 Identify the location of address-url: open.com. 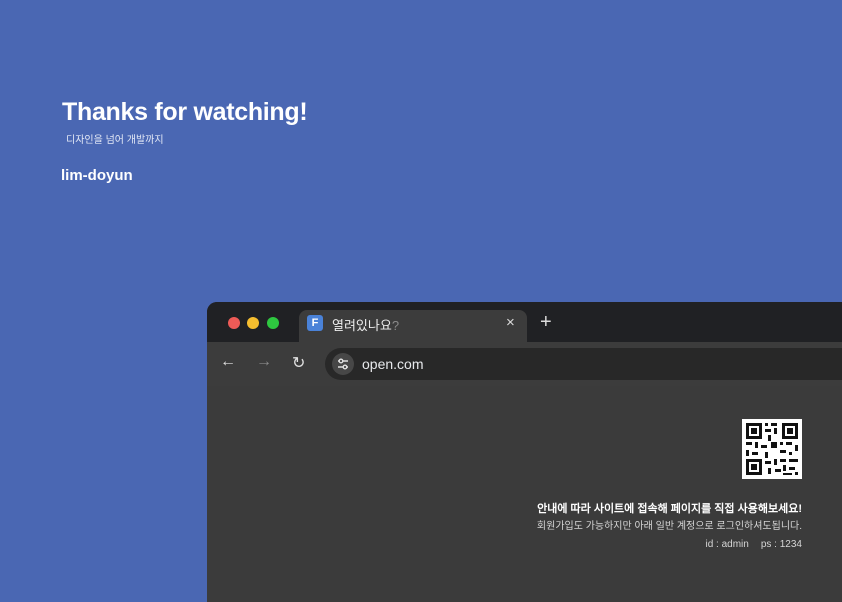
(393, 364).